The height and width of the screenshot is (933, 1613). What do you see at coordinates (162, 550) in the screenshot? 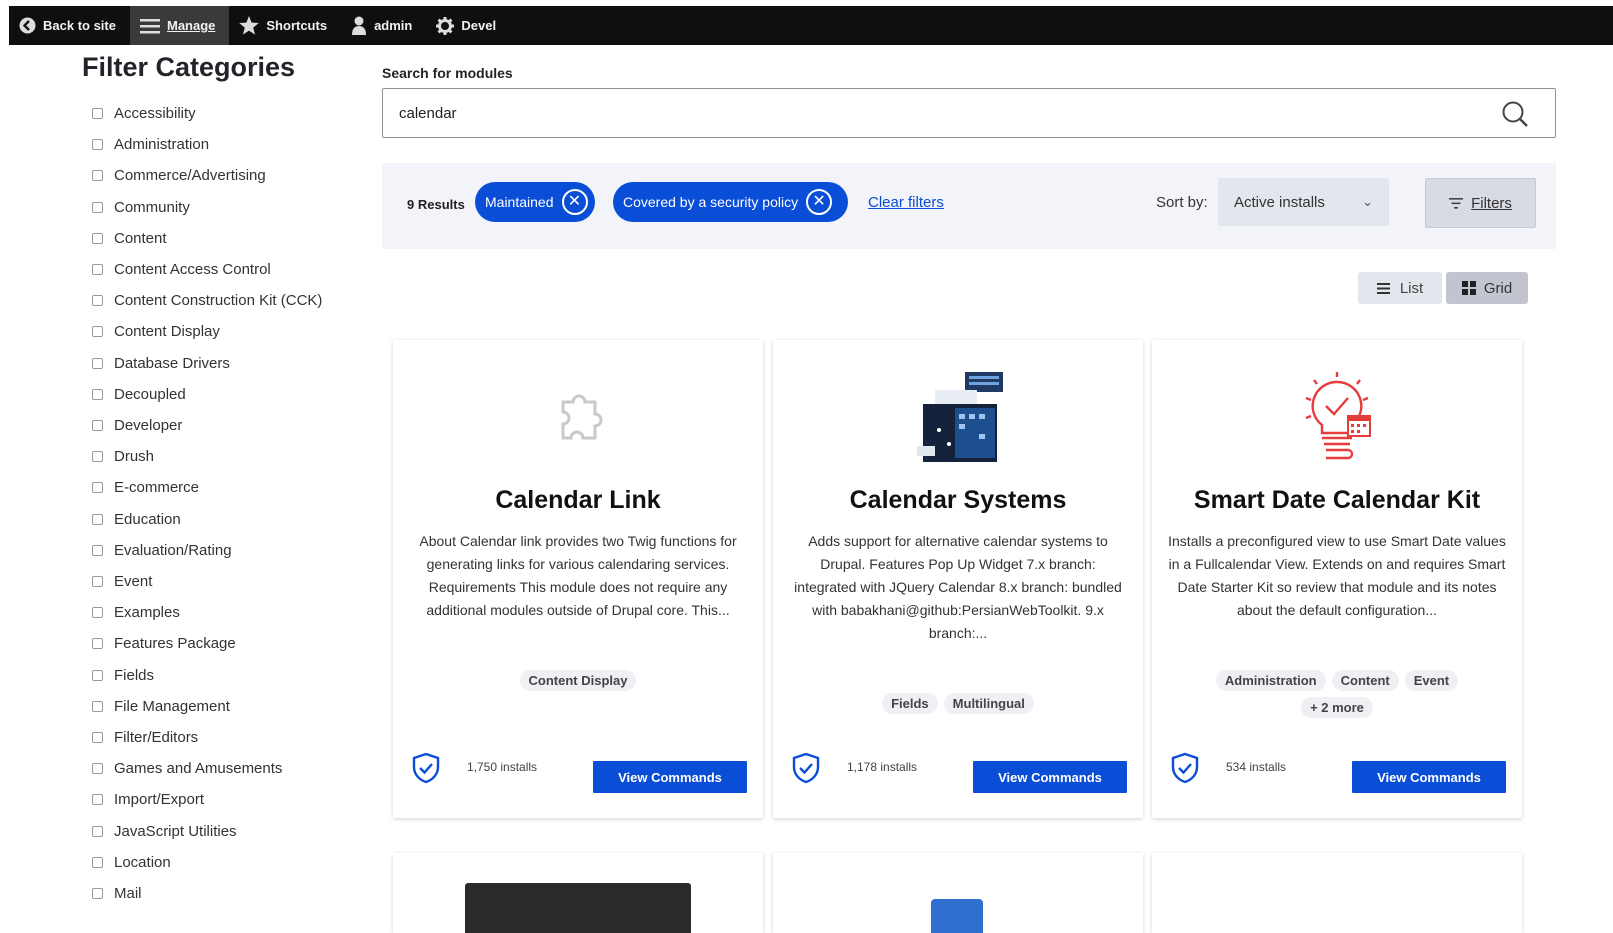
I see `category-filter-item: Evaluation/Rating` at bounding box center [162, 550].